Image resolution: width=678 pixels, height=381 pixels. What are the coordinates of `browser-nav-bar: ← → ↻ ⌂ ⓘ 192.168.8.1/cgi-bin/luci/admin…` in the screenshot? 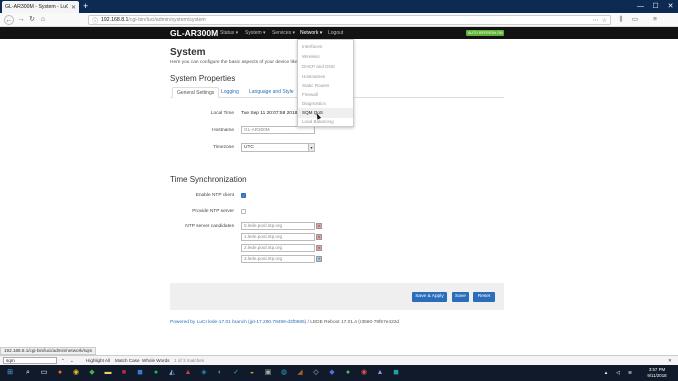 It's located at (339, 20).